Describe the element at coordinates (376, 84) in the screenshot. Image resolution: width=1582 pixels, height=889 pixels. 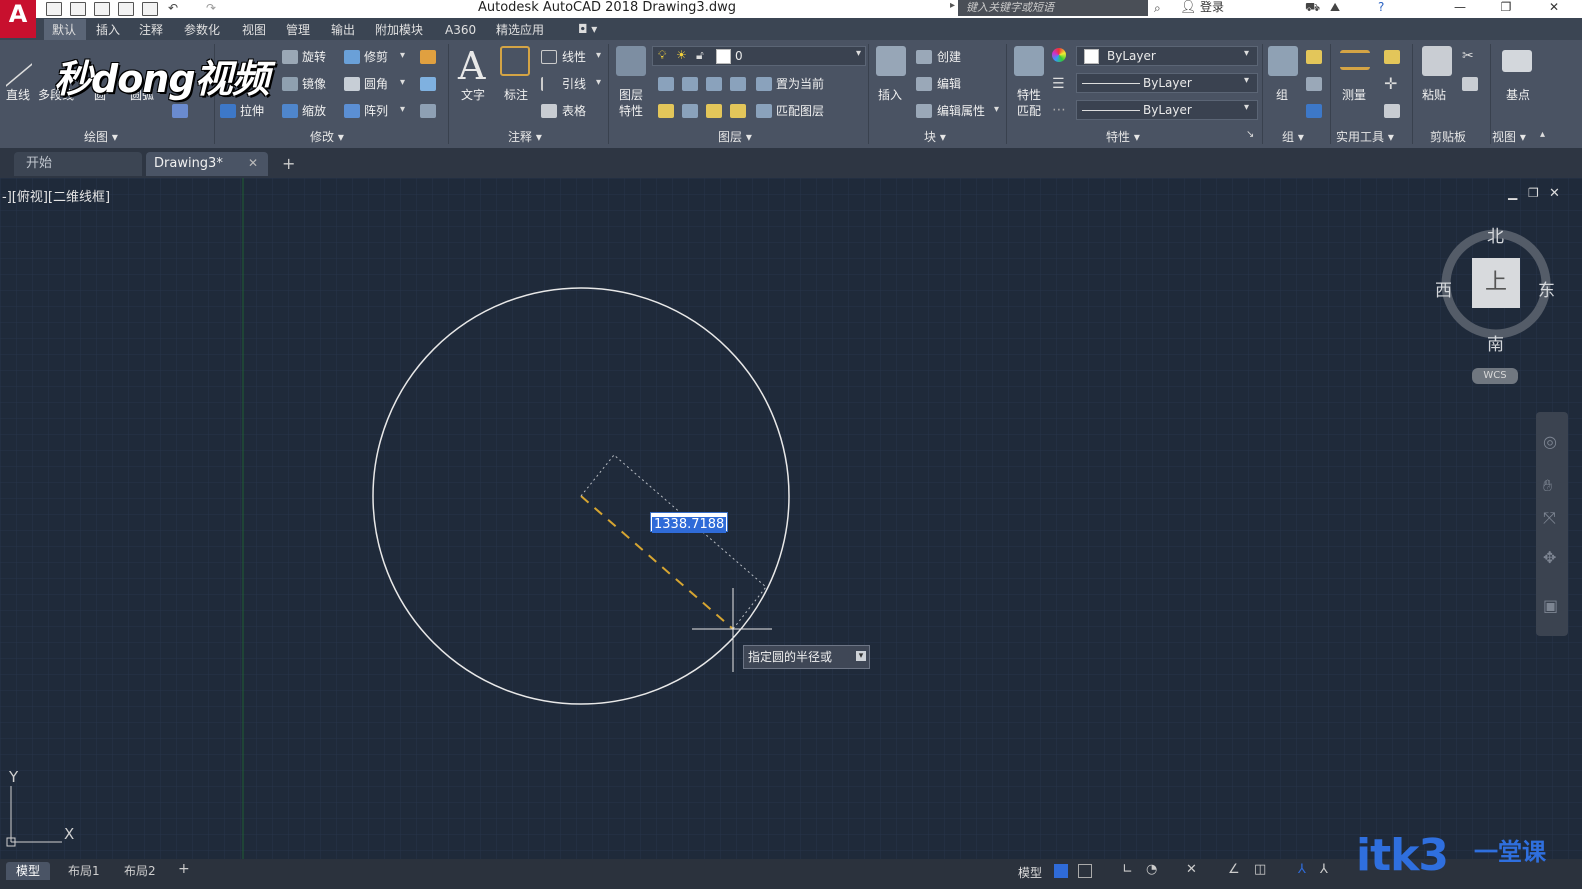
I see `fillet-label: 圆角` at that location.